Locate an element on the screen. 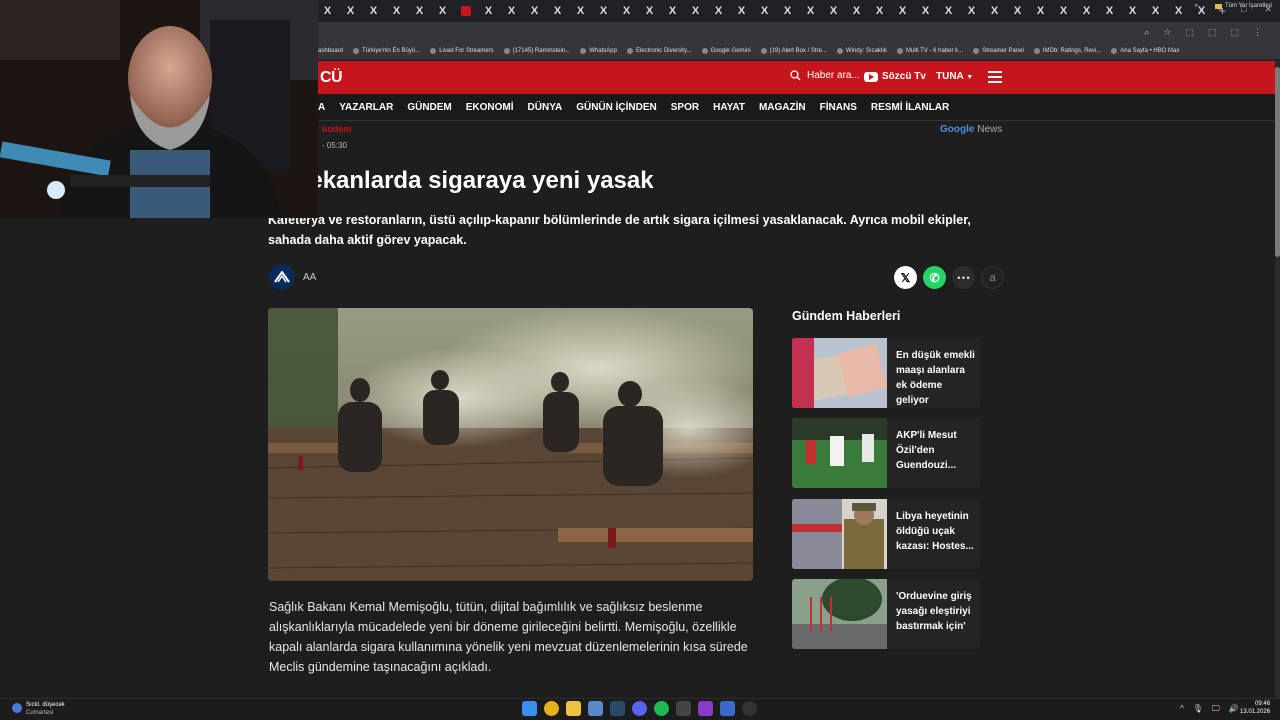 The width and height of the screenshot is (1280, 720). user-menu: TUNA ▼ is located at coordinates (954, 76).